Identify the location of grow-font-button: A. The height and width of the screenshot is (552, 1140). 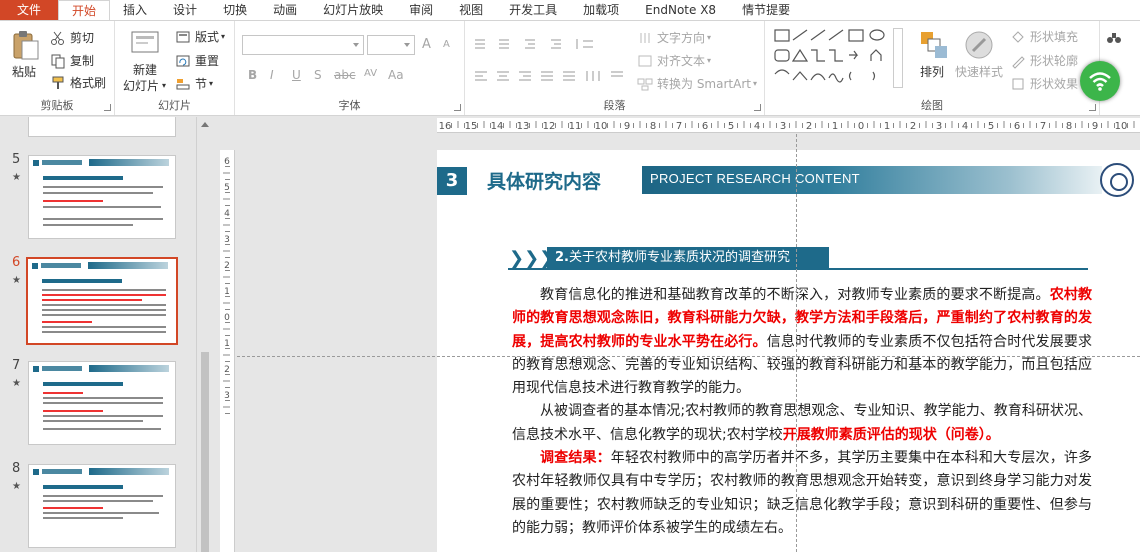
(426, 44).